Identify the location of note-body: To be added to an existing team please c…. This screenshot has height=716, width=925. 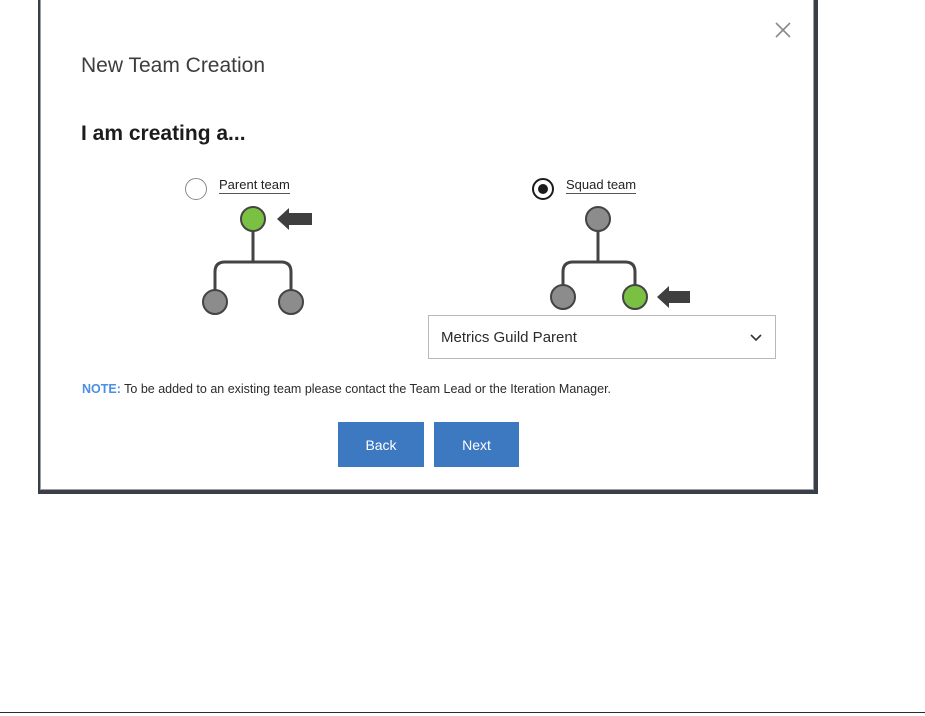
(366, 389).